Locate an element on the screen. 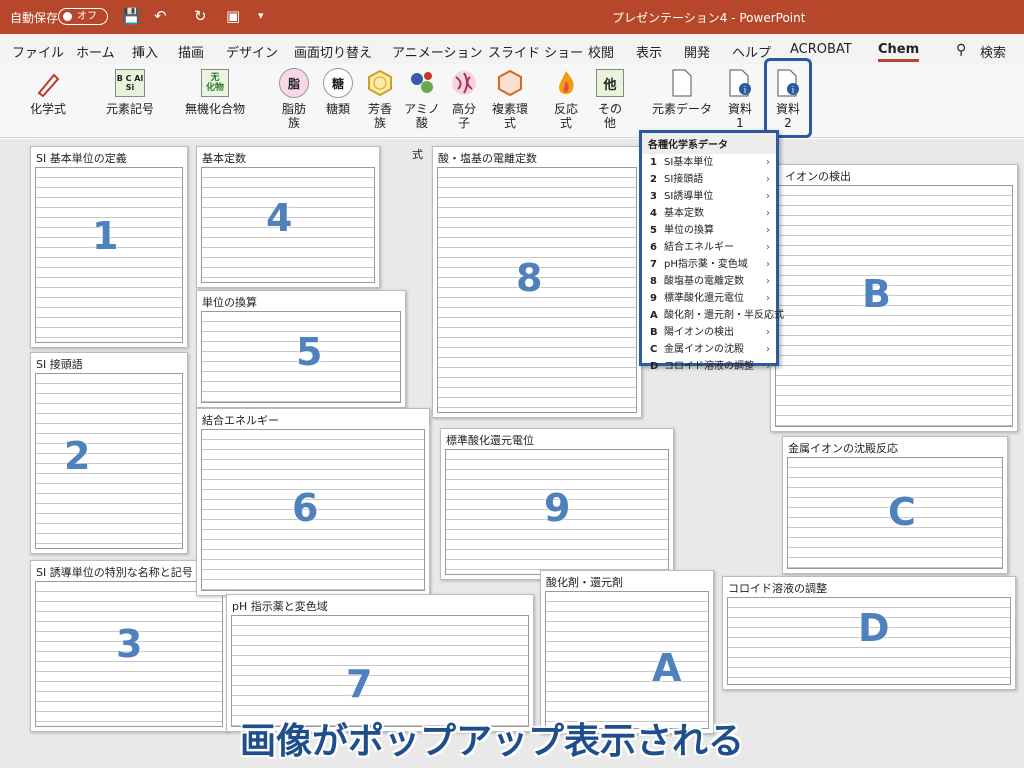 This screenshot has height=768, width=1024. polymer-button: 高分子 is located at coordinates (464, 99).